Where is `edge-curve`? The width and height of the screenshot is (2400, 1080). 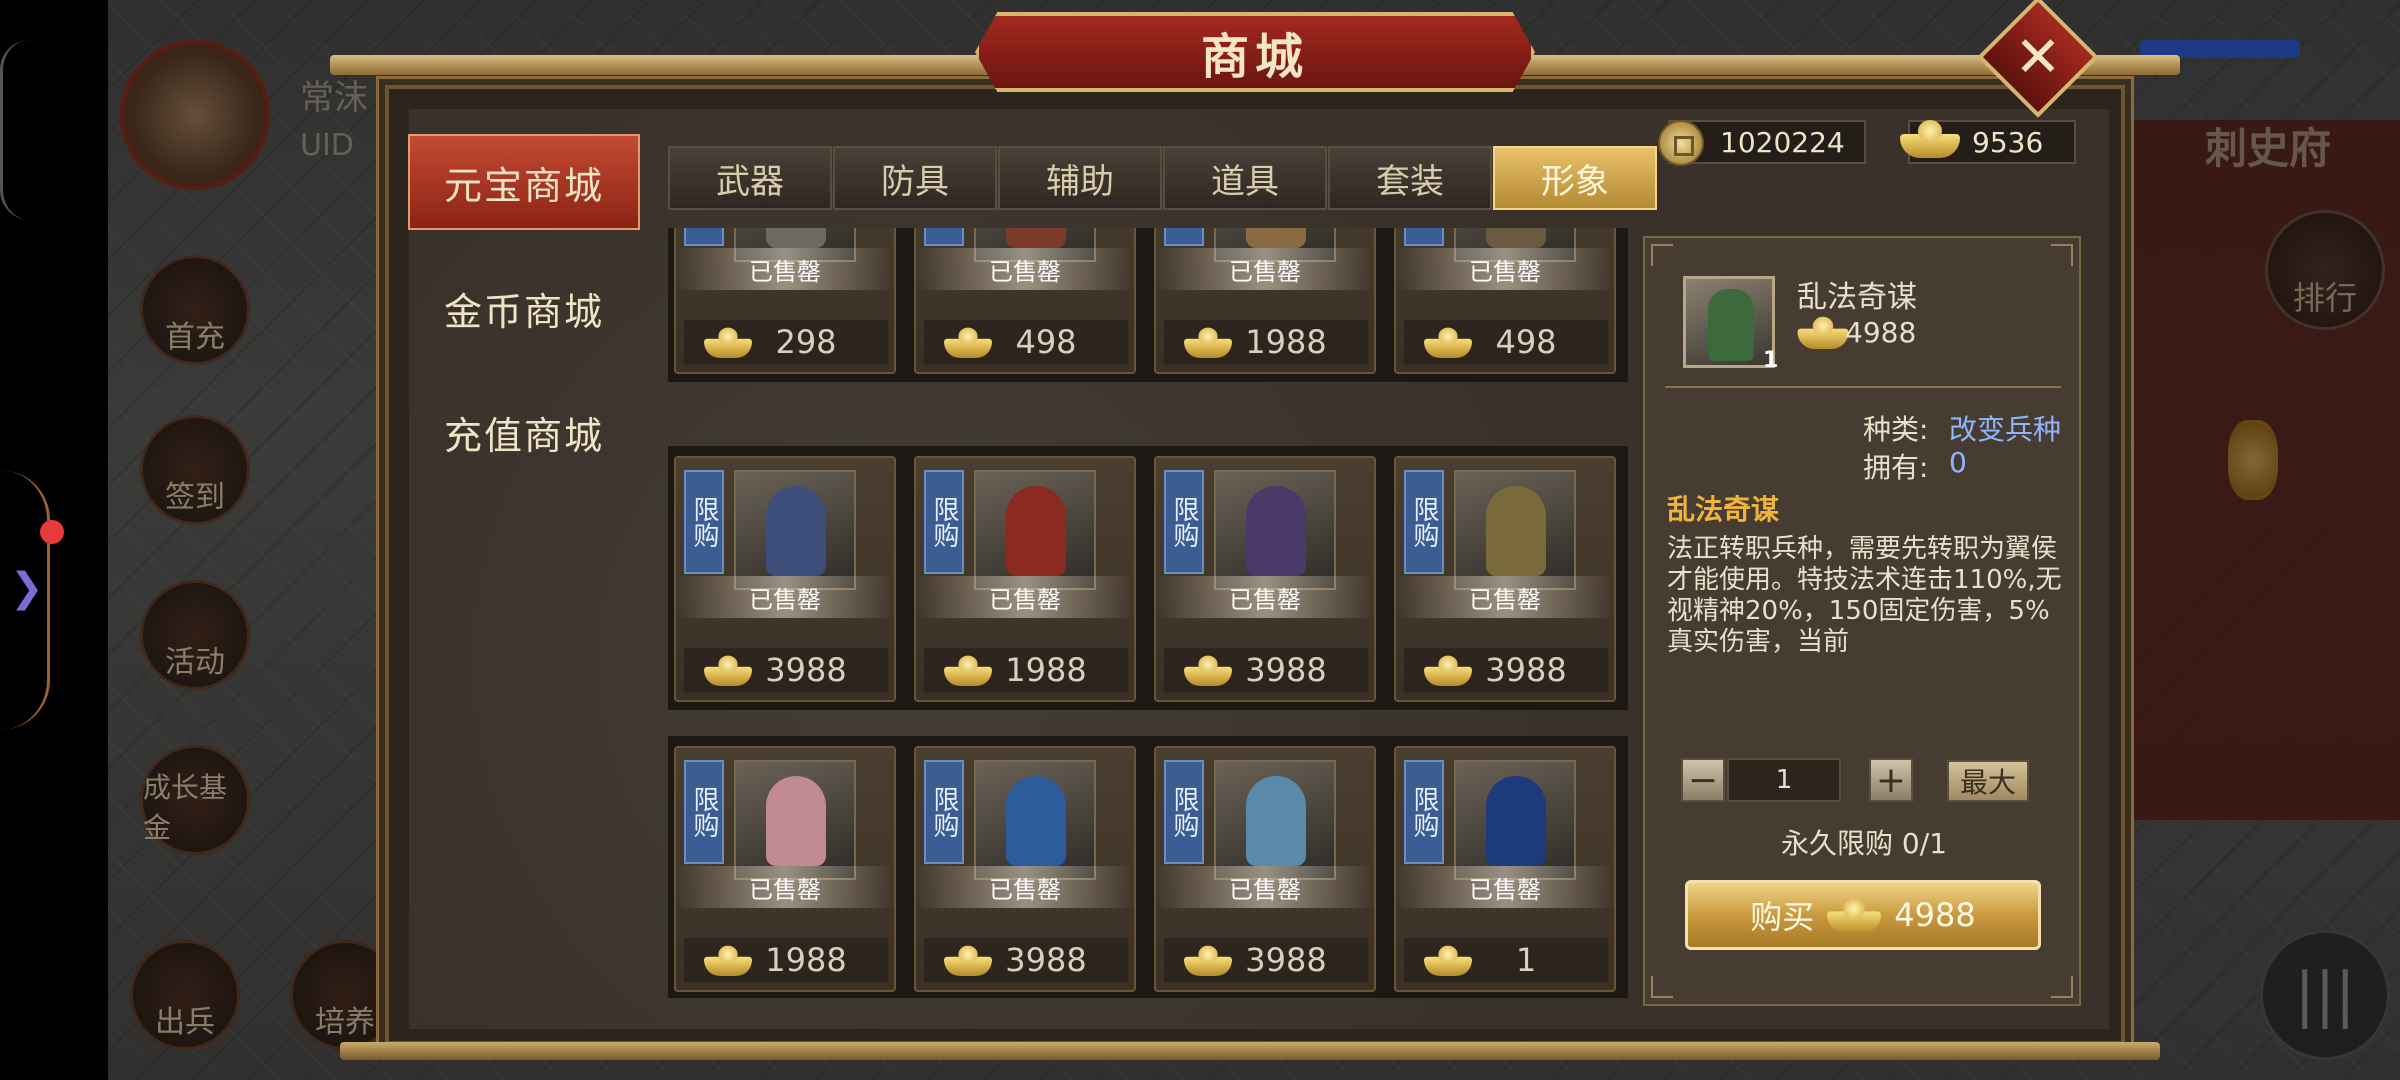 edge-curve is located at coordinates (15, 130).